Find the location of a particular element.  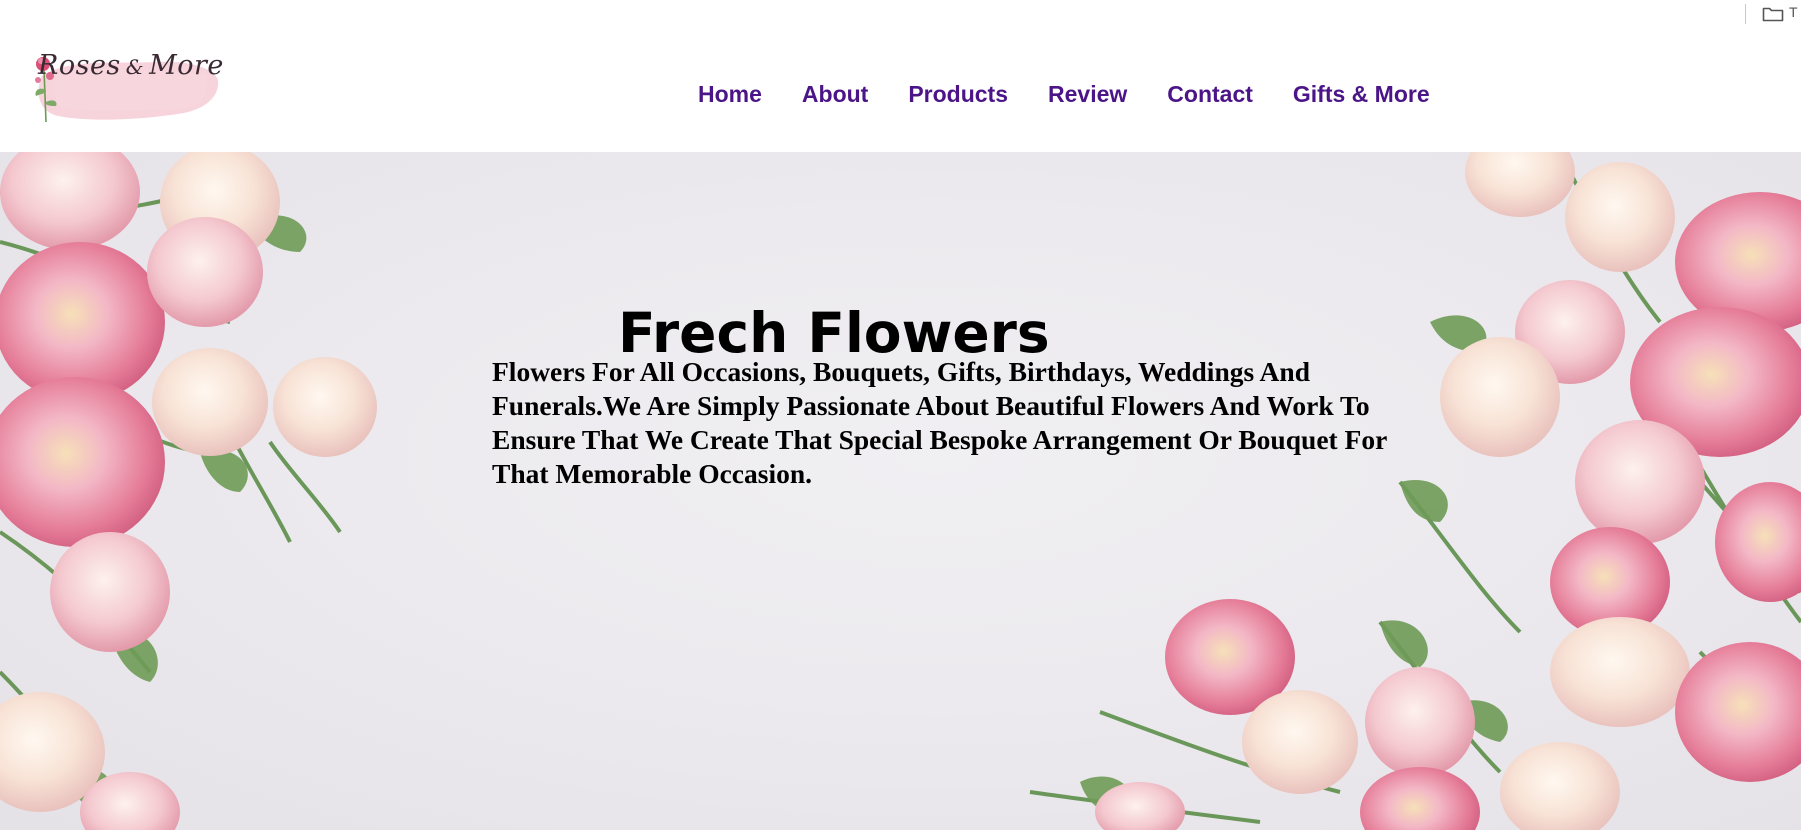

nav-link-about: About is located at coordinates (835, 94).